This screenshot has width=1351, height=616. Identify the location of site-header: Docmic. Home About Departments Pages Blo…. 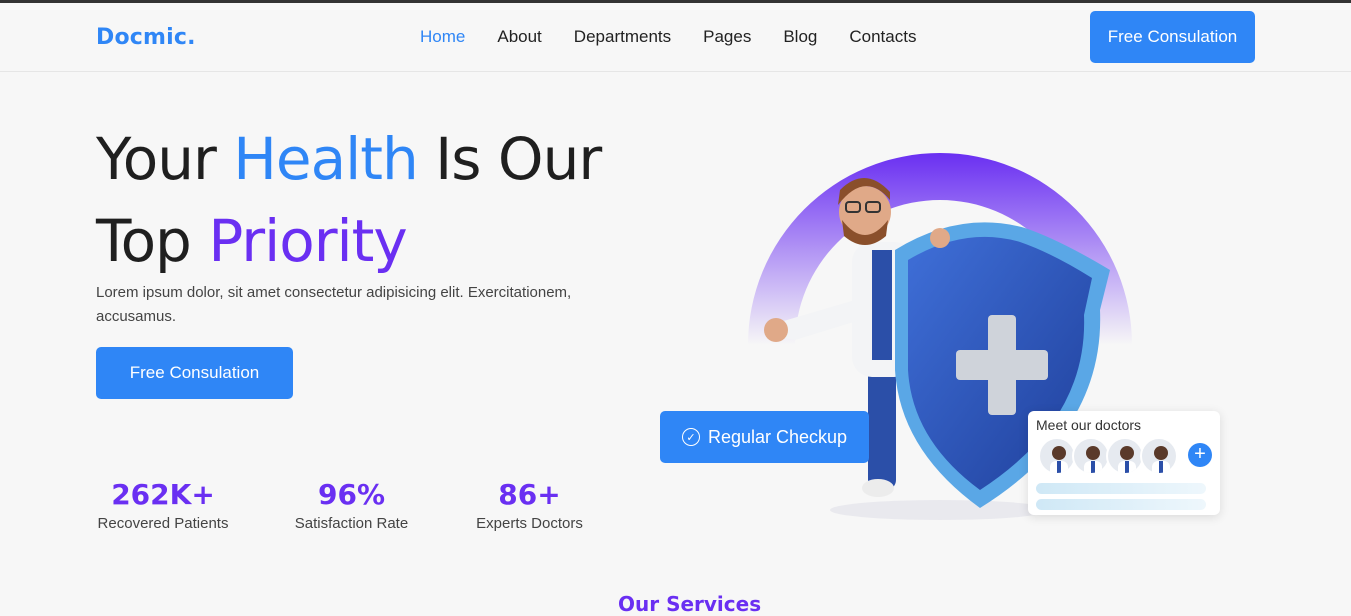
(675, 37).